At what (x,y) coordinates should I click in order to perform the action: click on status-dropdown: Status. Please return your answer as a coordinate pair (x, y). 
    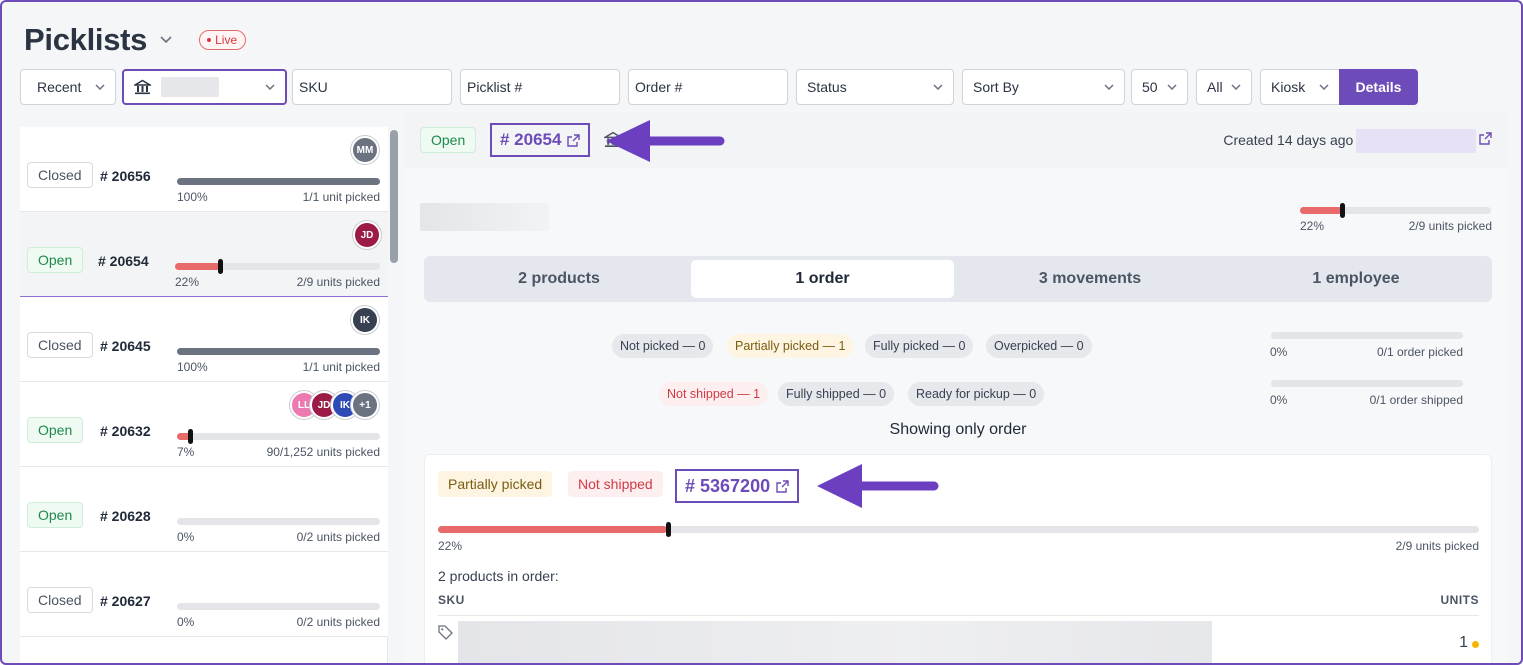
    Looking at the image, I should click on (875, 87).